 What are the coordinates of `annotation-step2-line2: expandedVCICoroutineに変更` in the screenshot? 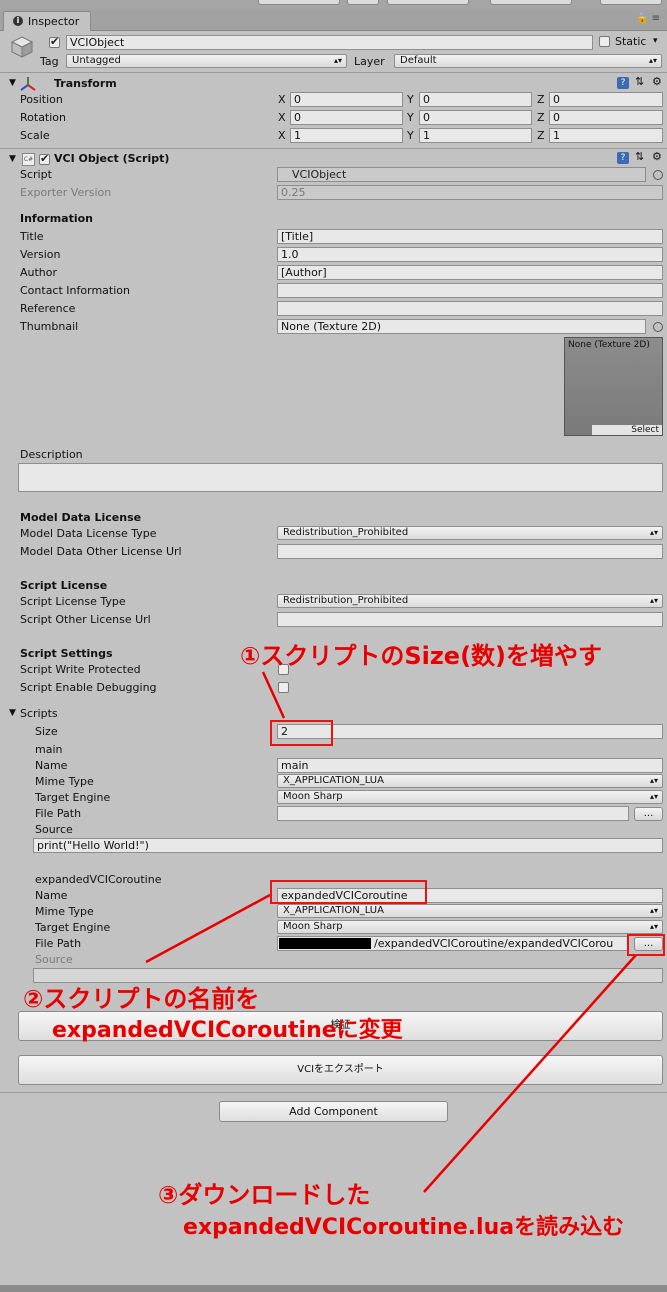 It's located at (227, 1030).